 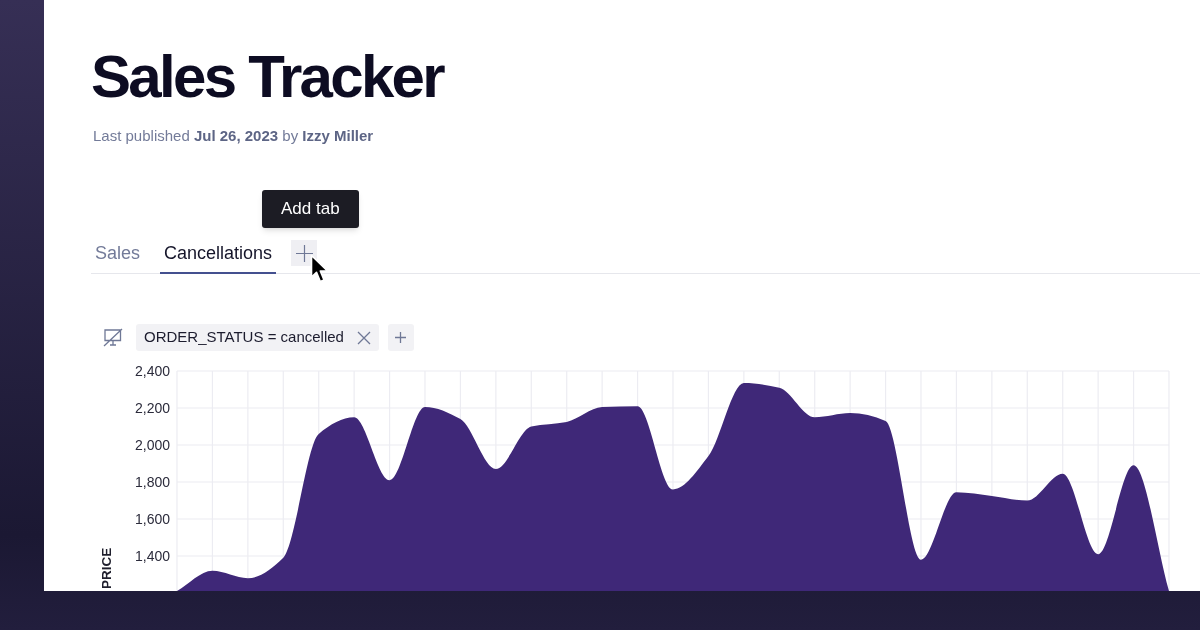 What do you see at coordinates (118, 253) in the screenshot?
I see `tab: Sales` at bounding box center [118, 253].